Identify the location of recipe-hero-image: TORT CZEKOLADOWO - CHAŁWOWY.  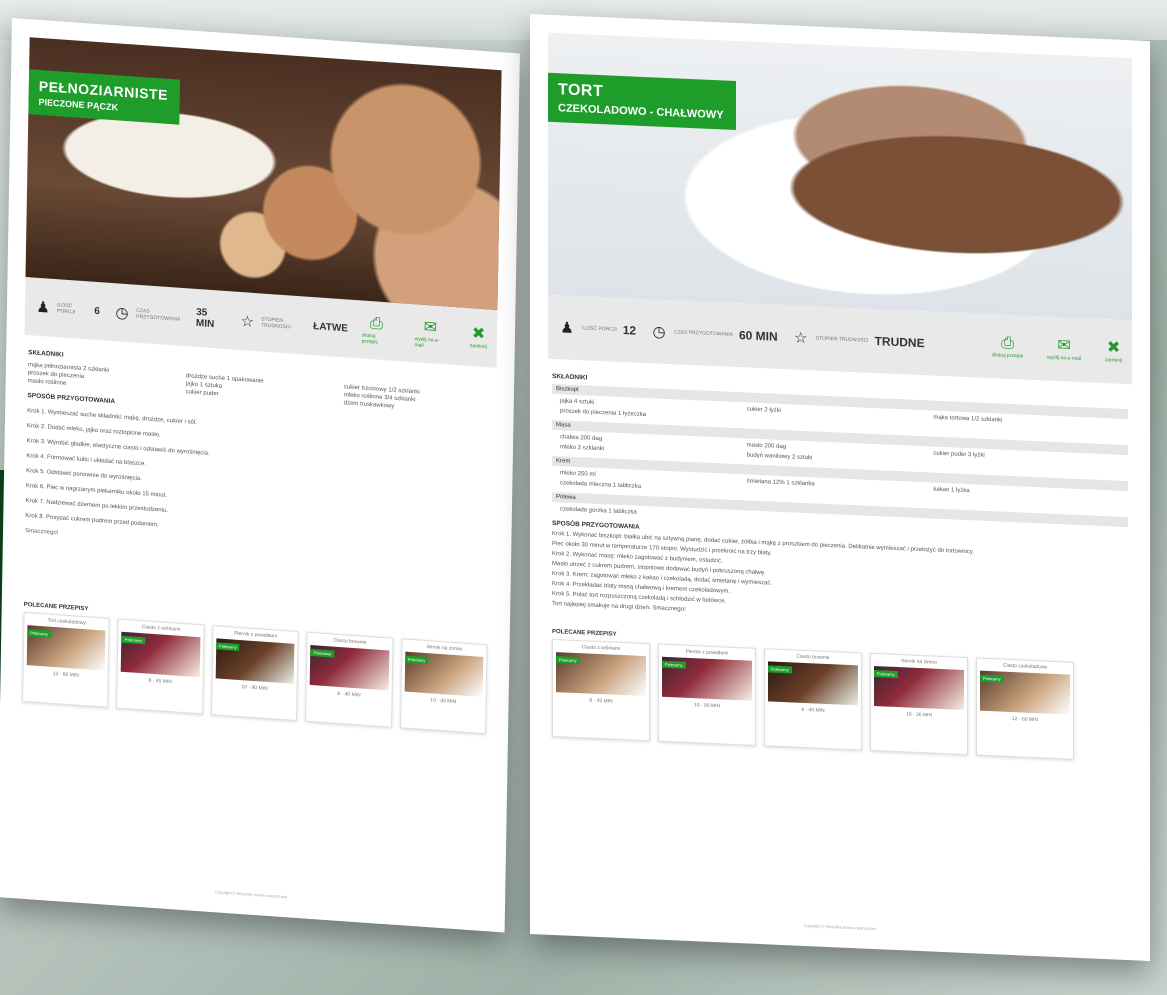
(840, 176).